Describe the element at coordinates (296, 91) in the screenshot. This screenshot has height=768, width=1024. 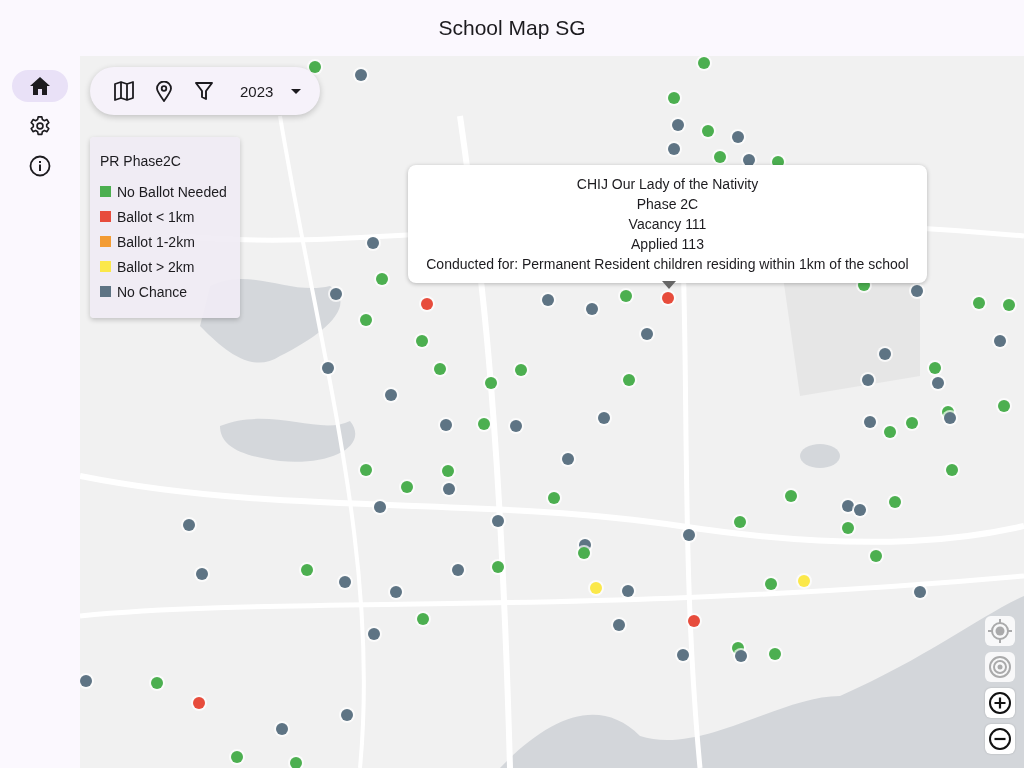
I see `caret-icon` at that location.